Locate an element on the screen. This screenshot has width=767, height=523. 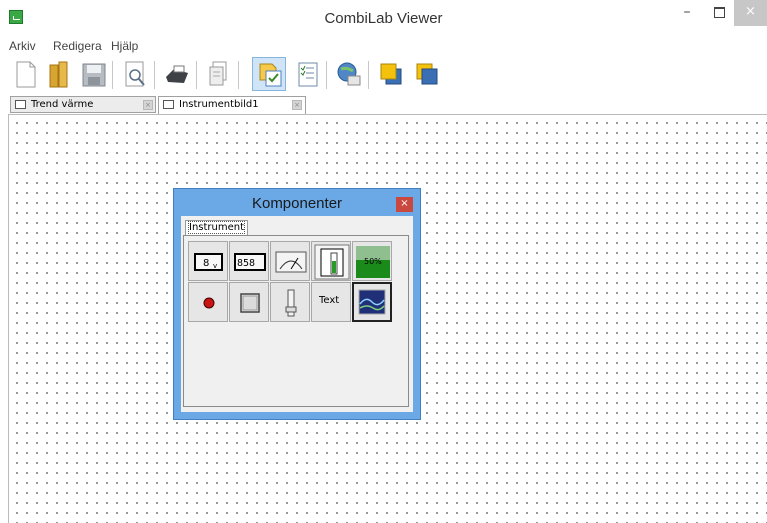
component-digital-display: 8v is located at coordinates (208, 261).